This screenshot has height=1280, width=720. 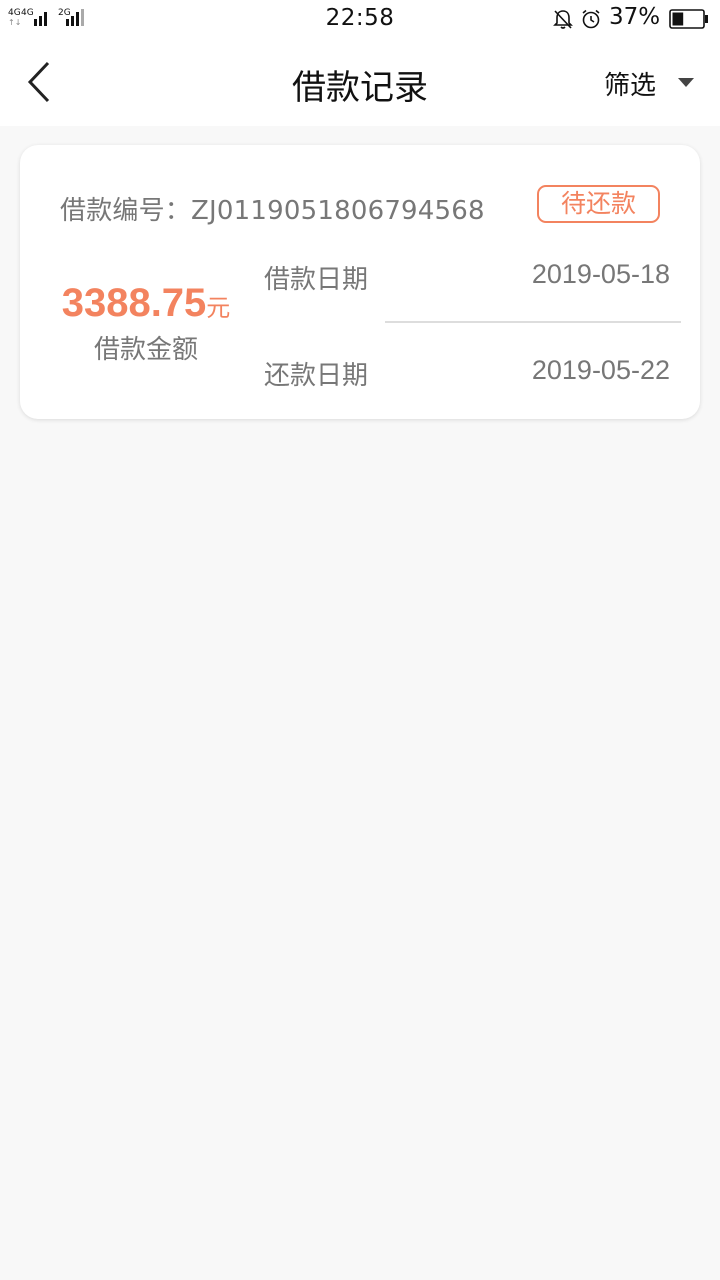 I want to click on filter-button: 筛选, so click(x=648, y=83).